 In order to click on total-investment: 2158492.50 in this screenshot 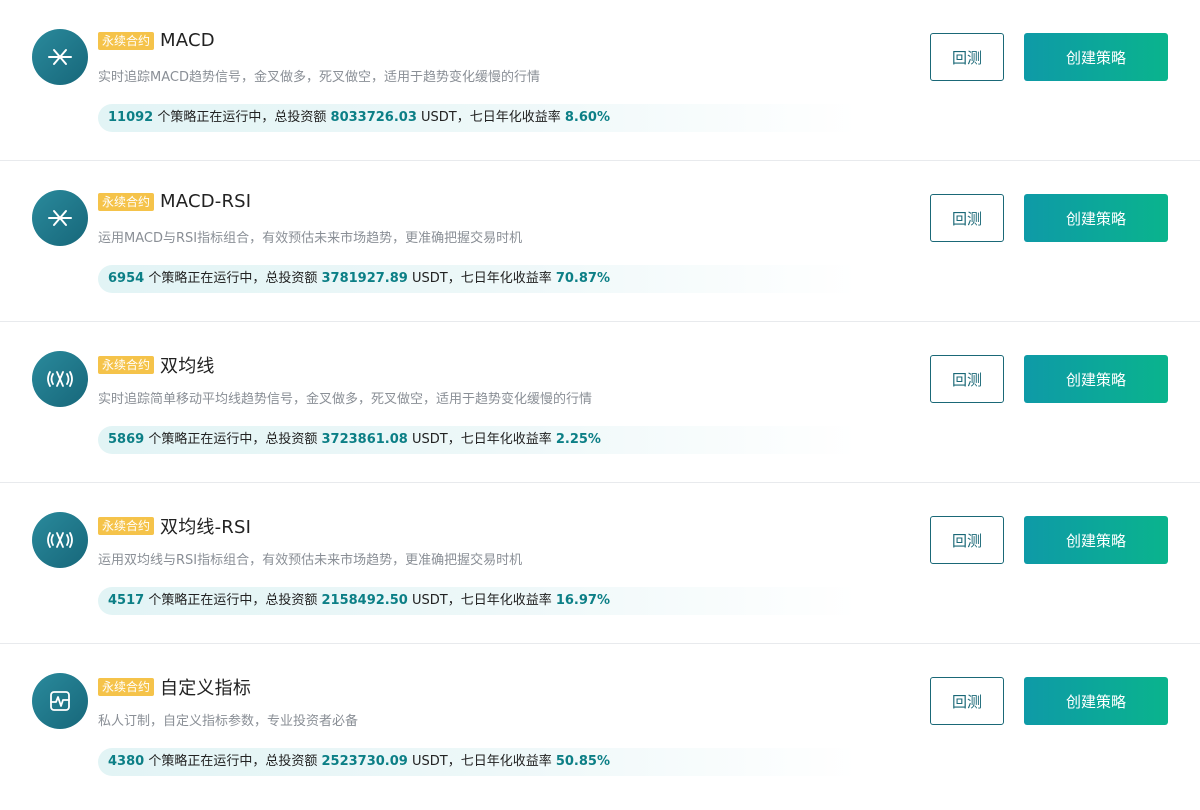, I will do `click(364, 600)`.